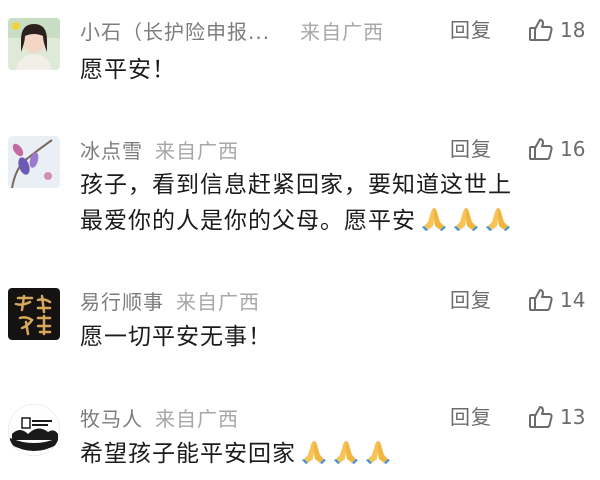  I want to click on comment-header: 牧马人 来自广西, so click(159, 417).